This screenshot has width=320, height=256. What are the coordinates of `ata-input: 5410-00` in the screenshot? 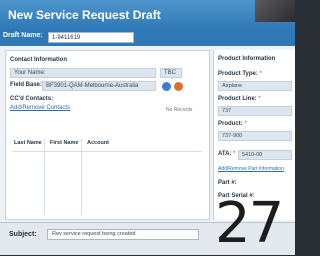 It's located at (265, 155).